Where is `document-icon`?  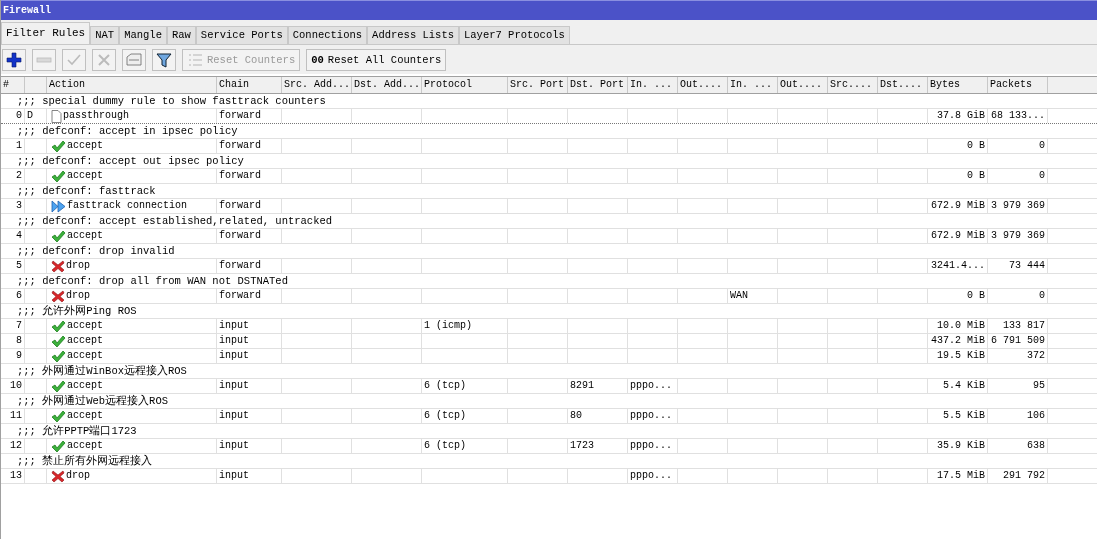
document-icon is located at coordinates (56, 116).